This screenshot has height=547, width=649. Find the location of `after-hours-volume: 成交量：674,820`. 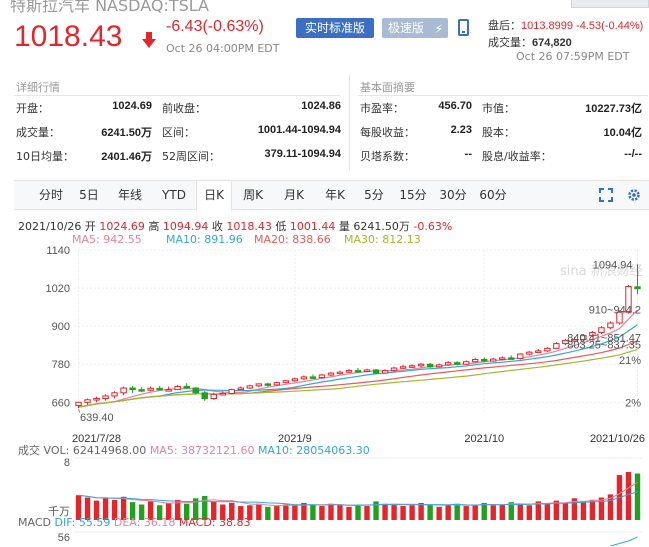

after-hours-volume: 成交量：674,820 is located at coordinates (530, 42).